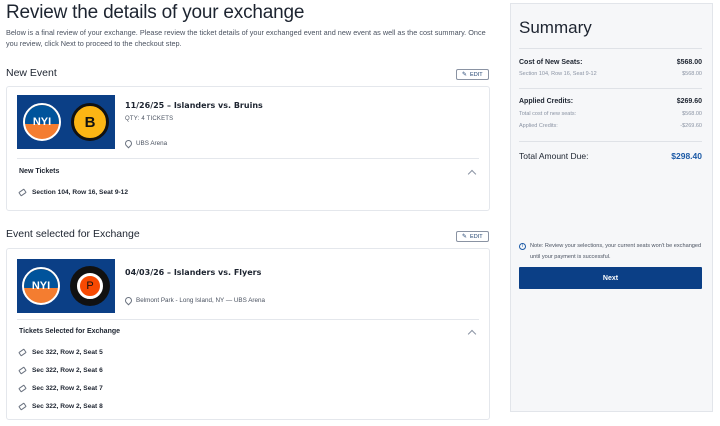 The width and height of the screenshot is (720, 426). What do you see at coordinates (66, 286) in the screenshot?
I see `event-image: NYI P` at bounding box center [66, 286].